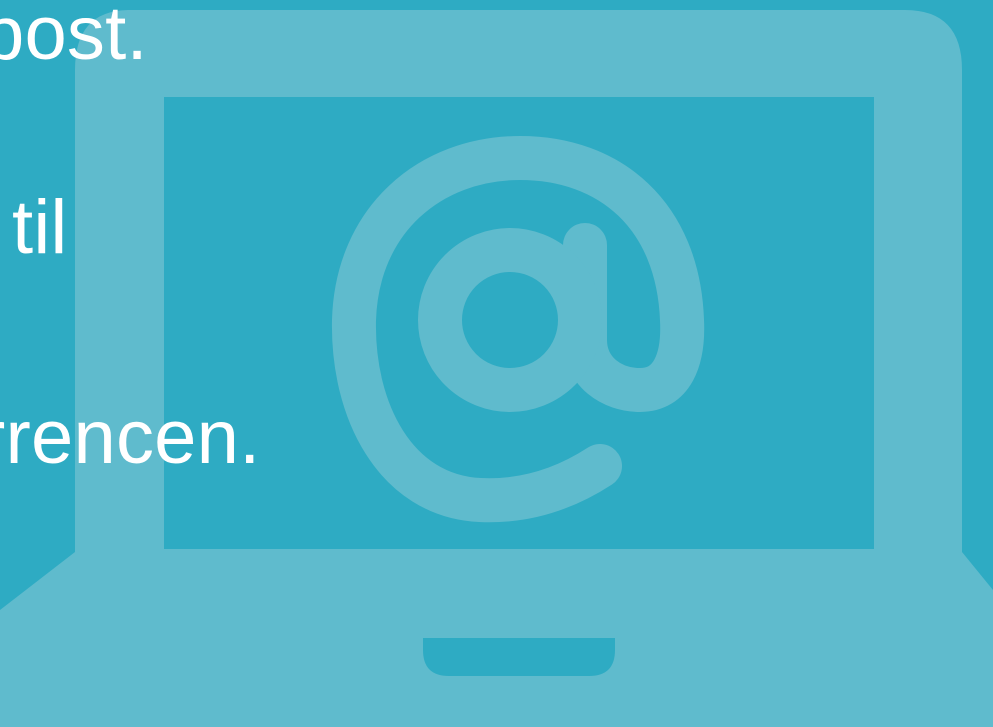 This screenshot has height=727, width=993. What do you see at coordinates (40, 227) in the screenshot?
I see `slide-text-line-2: til` at bounding box center [40, 227].